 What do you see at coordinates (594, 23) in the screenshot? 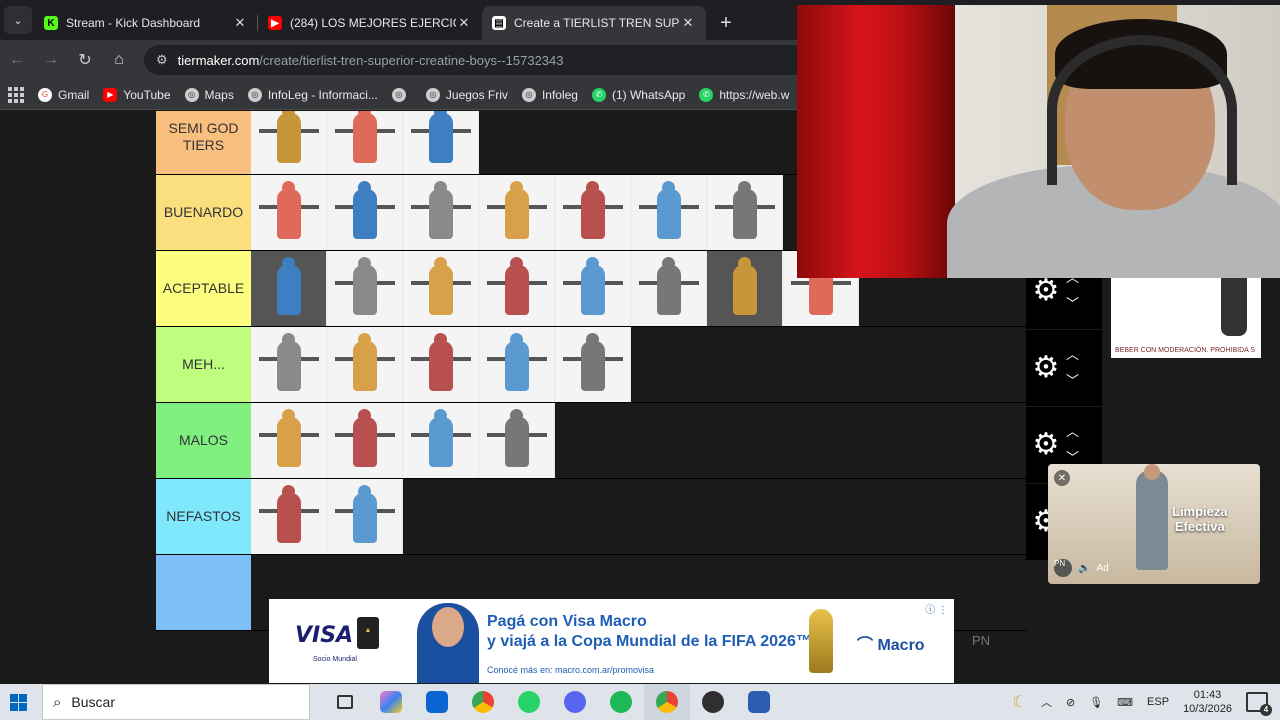
I see `tab-tiermaker: ▤ Create a TIERLIST TREN SUPERIOR ✕` at bounding box center [594, 23].